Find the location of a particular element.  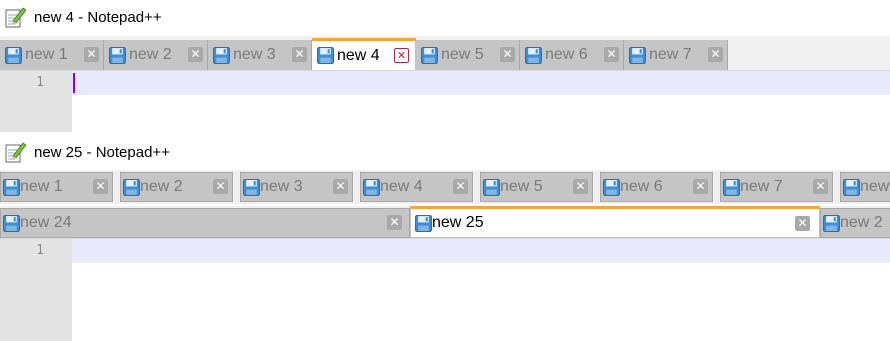

window-title: new 4 - Notepad++ is located at coordinates (98, 17).